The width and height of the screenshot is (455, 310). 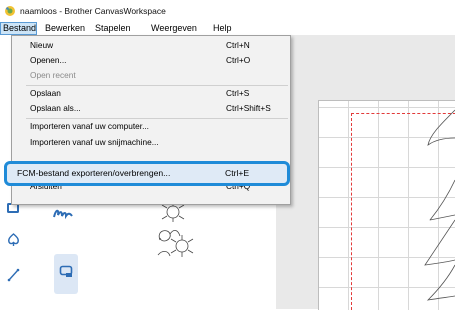 I want to click on leaf-outline-shape, so click(x=432, y=204).